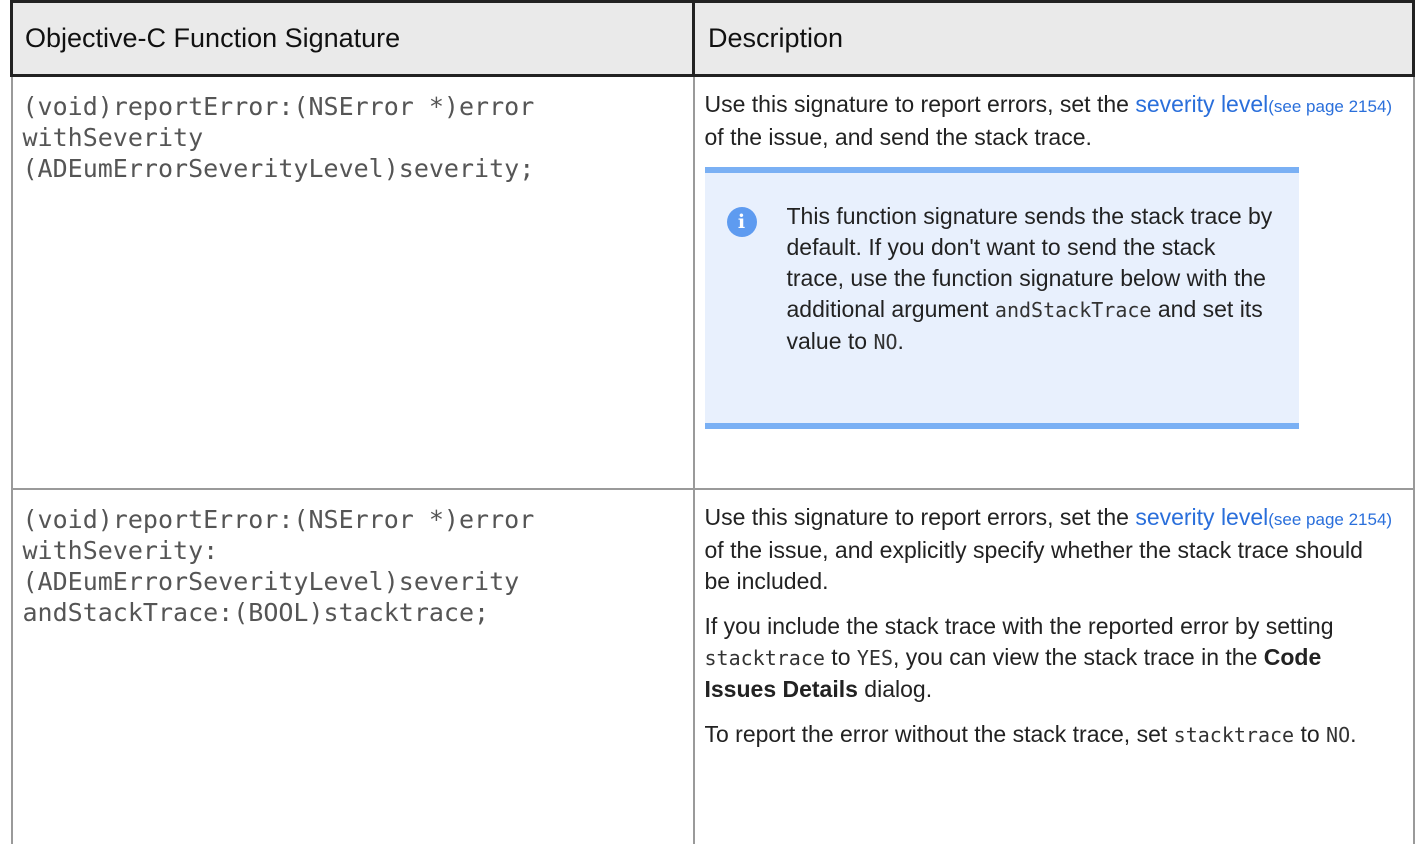 The height and width of the screenshot is (844, 1416). What do you see at coordinates (900, 341) in the screenshot?
I see `note-text: .` at bounding box center [900, 341].